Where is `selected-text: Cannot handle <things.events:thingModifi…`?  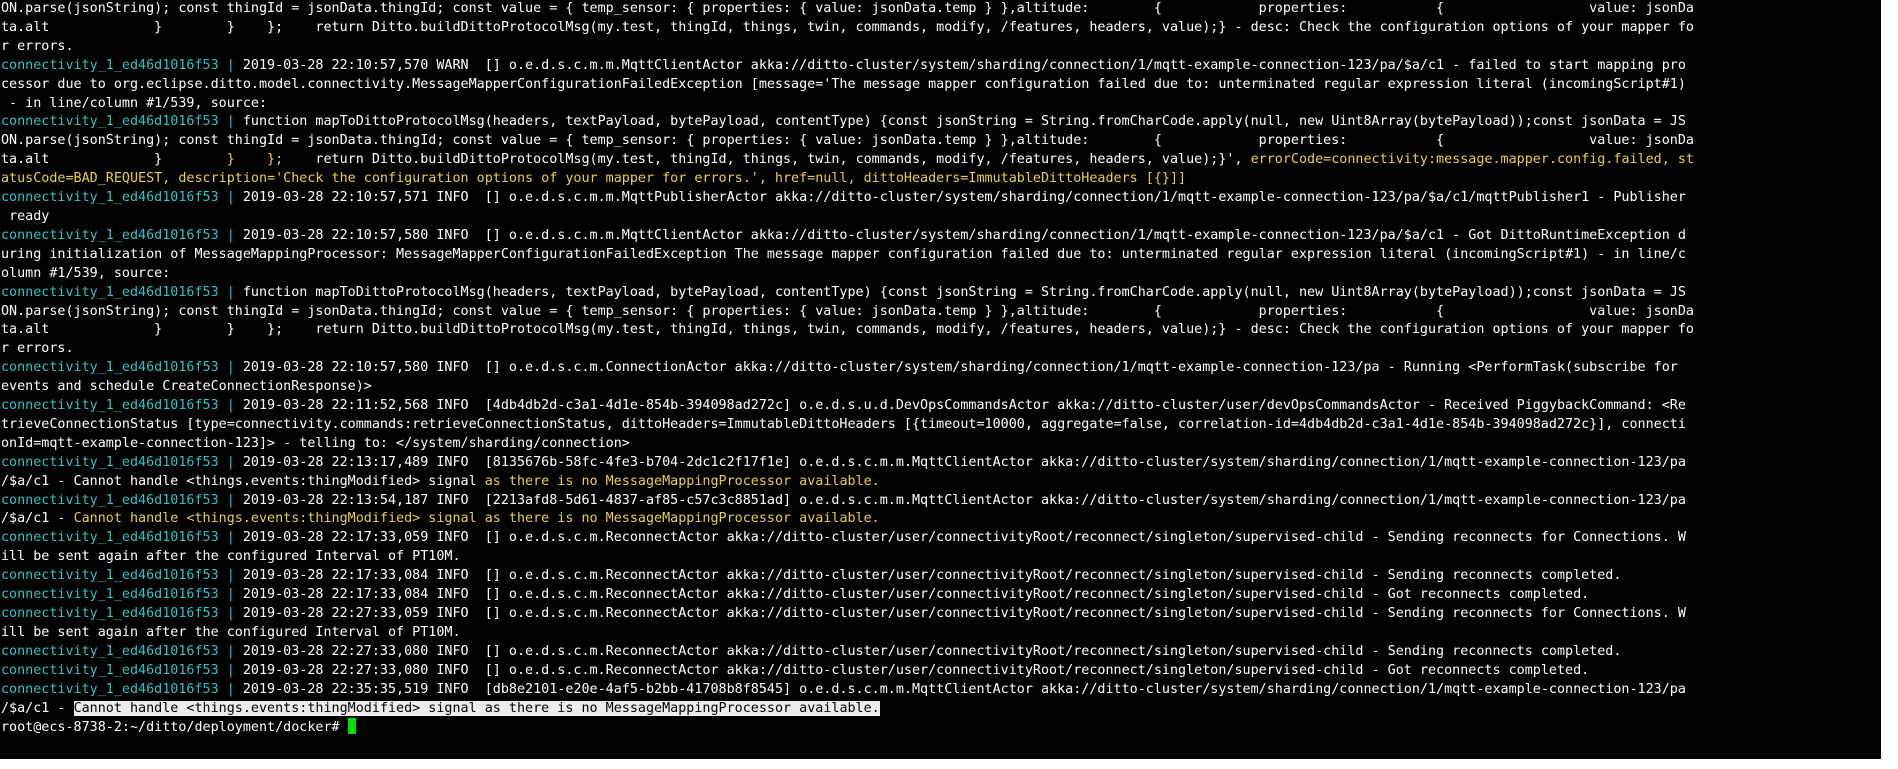
selected-text: Cannot handle <things.events:thingModifi… is located at coordinates (476, 708).